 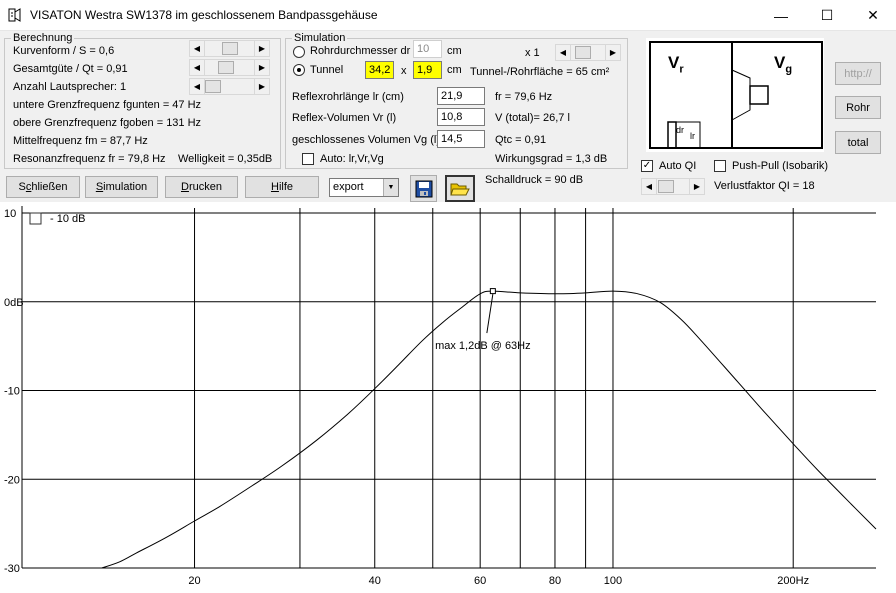 I want to click on minimize-icon: —, so click(x=781, y=15).